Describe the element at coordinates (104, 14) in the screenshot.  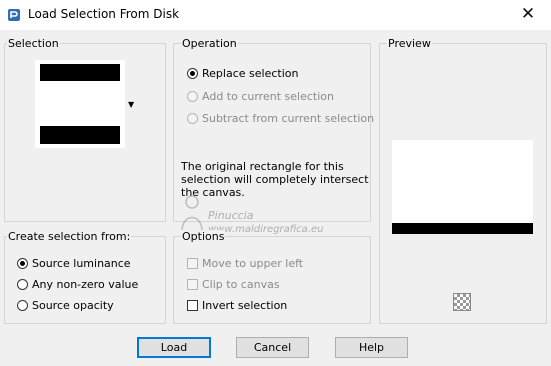
I see `window-title: Load Selection From Disk` at that location.